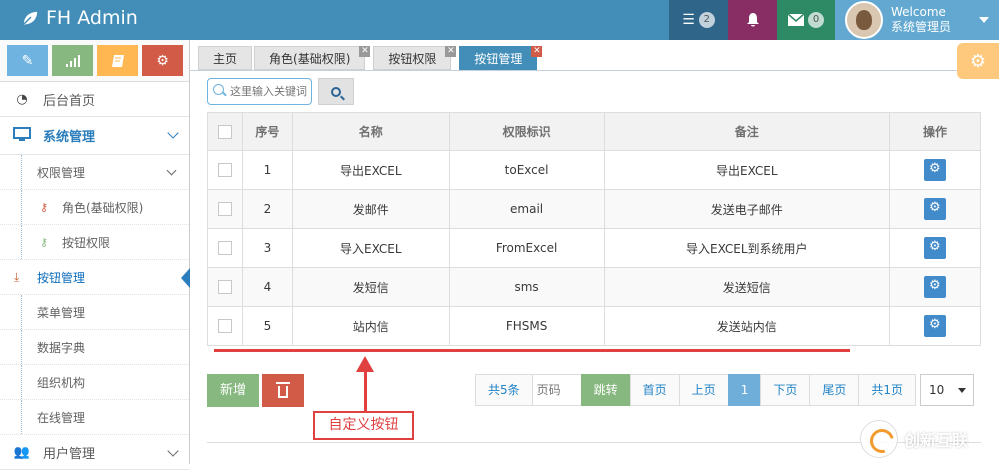  Describe the element at coordinates (984, 20) in the screenshot. I see `caret-down-icon` at that location.